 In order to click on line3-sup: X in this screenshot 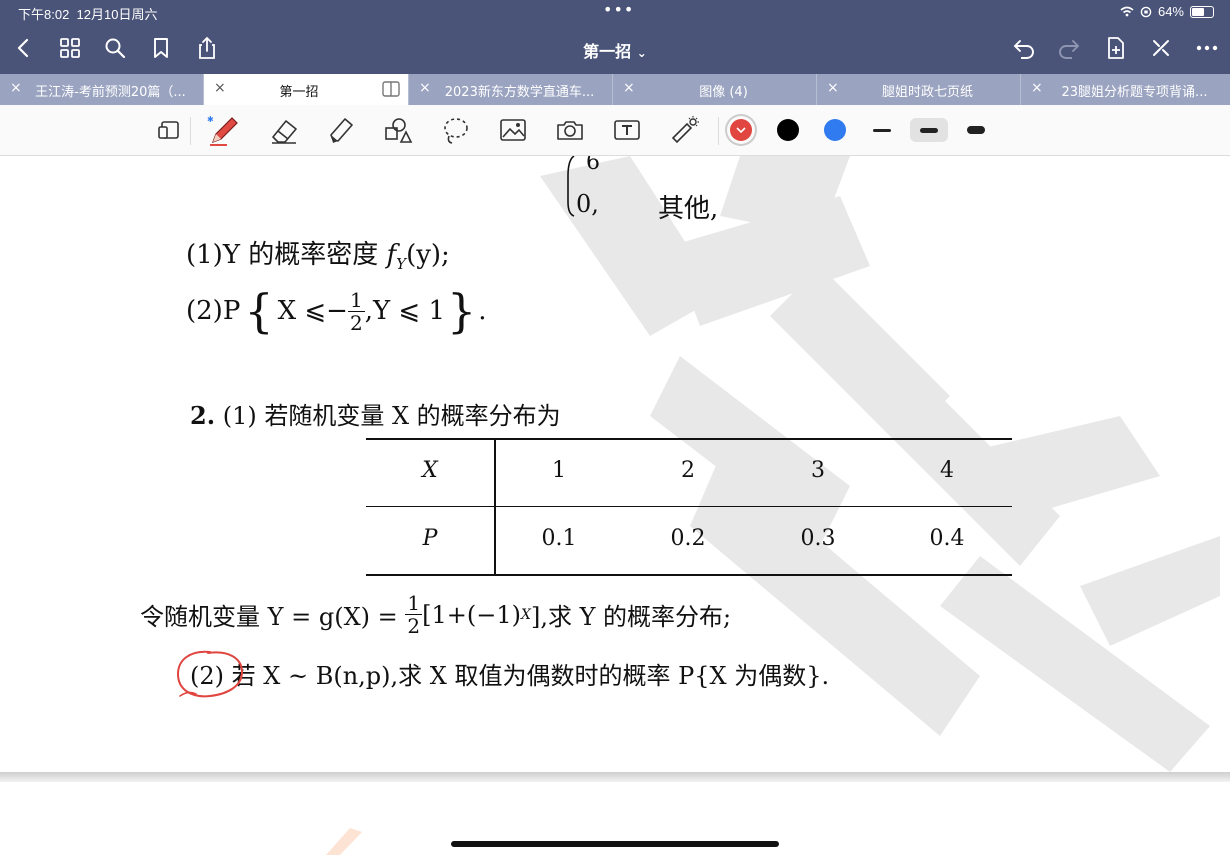, I will do `click(526, 614)`.